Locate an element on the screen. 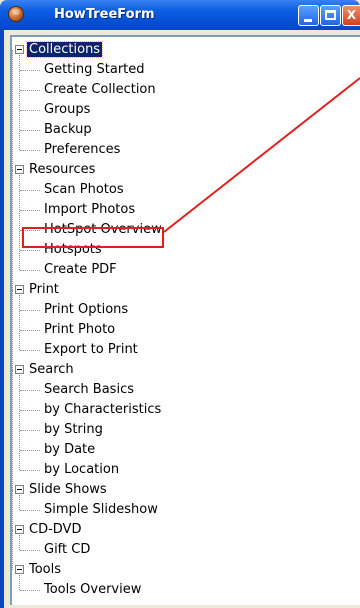 The width and height of the screenshot is (360, 608). maximize-button is located at coordinates (330, 15).